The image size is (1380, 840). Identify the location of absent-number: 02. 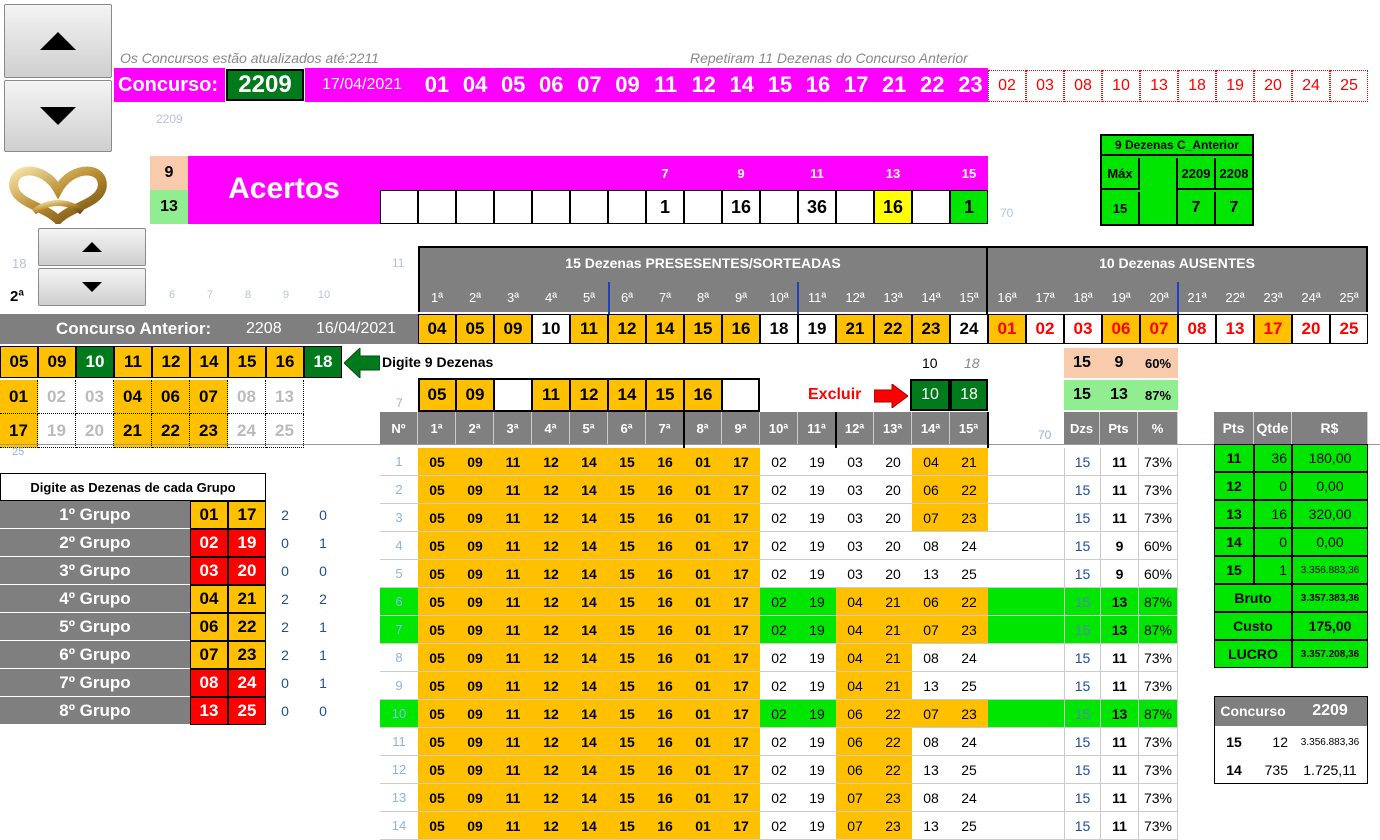
(1007, 86).